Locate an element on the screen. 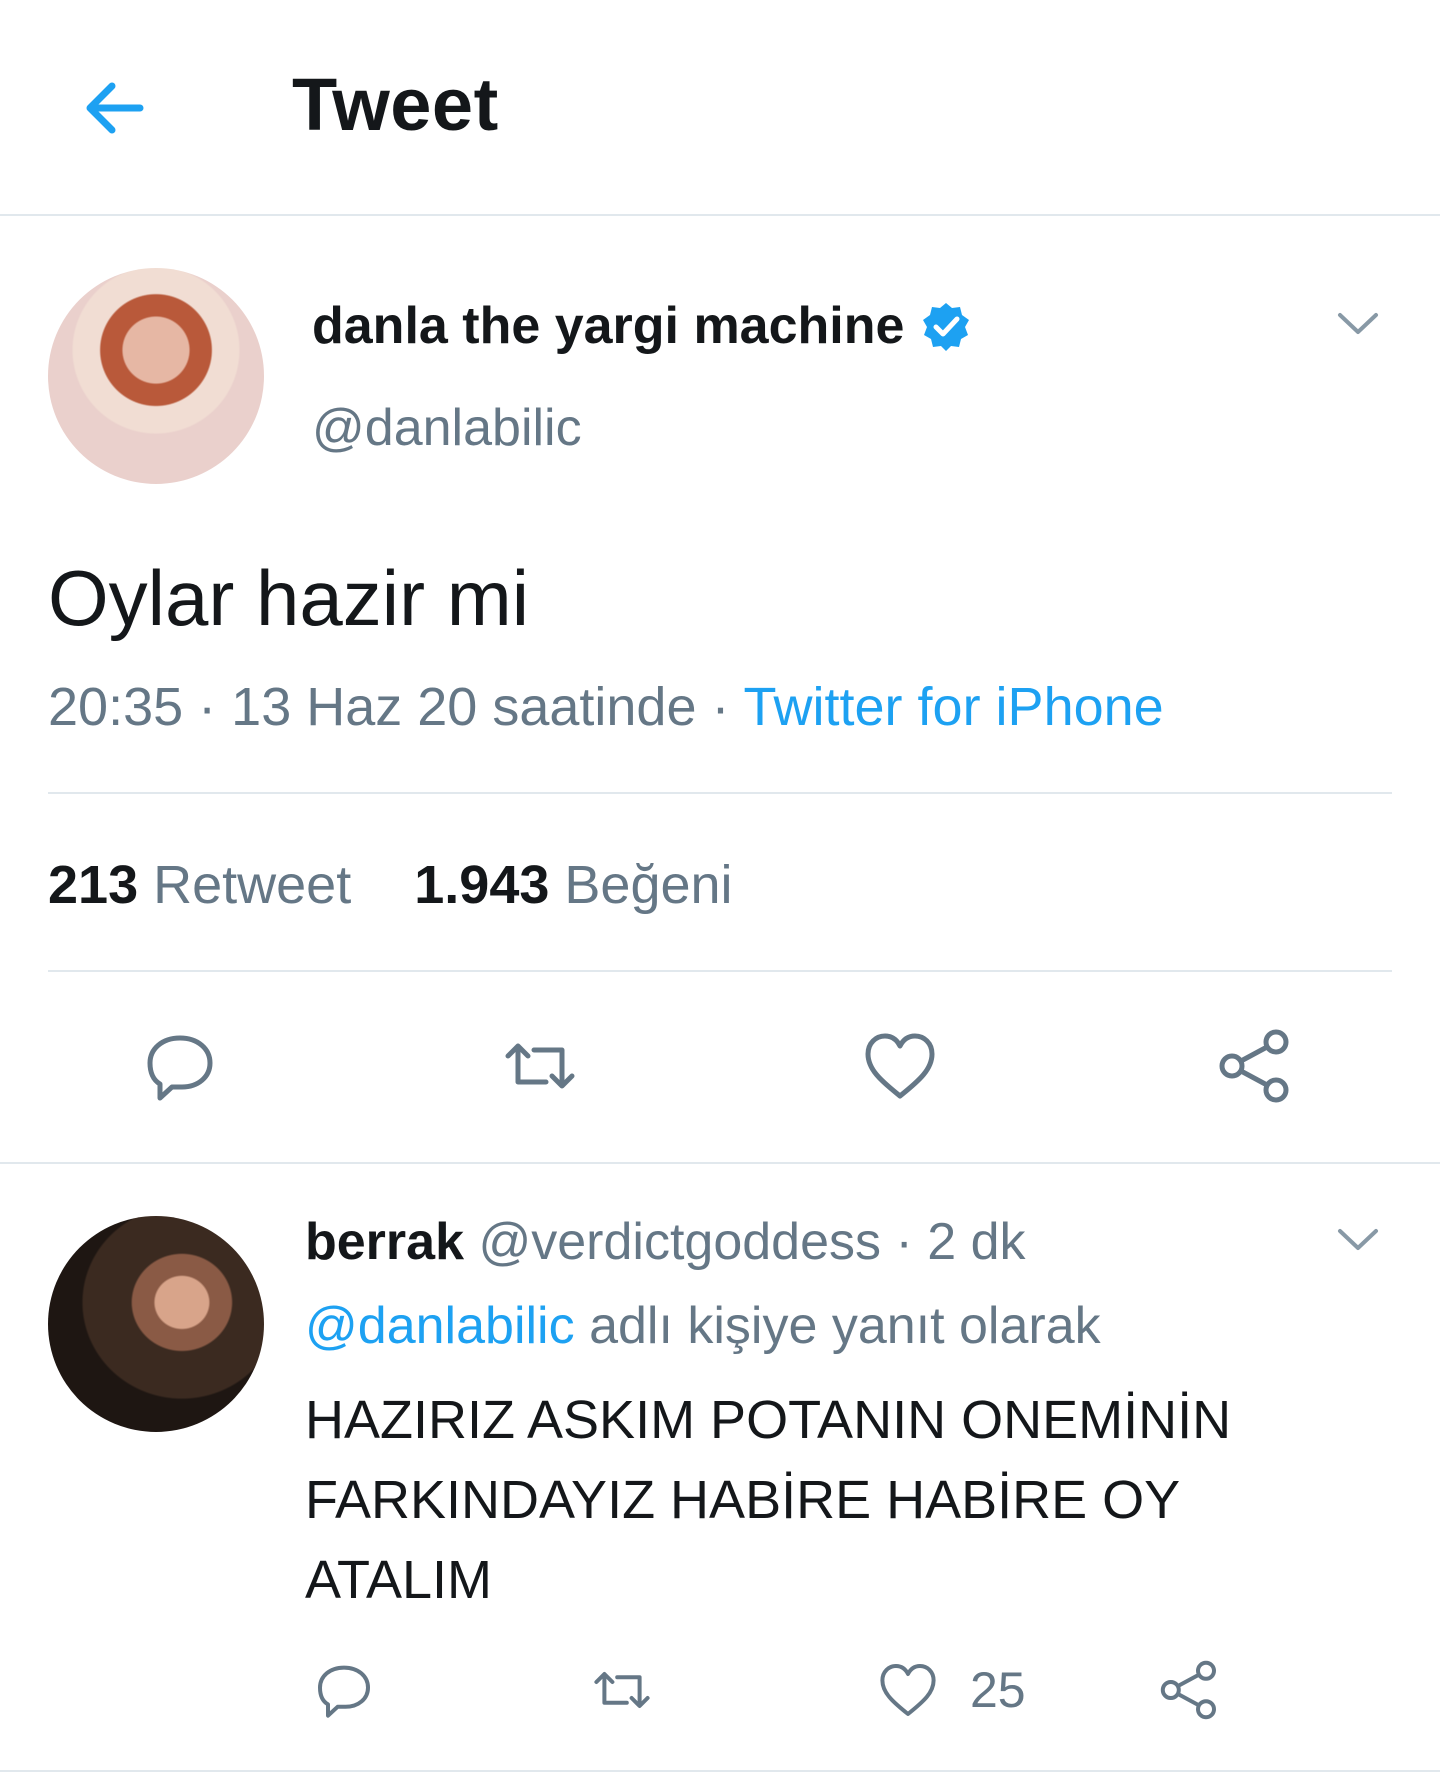  replying-to-suffix: adlı kişiye yanıt olarak is located at coordinates (845, 1326).